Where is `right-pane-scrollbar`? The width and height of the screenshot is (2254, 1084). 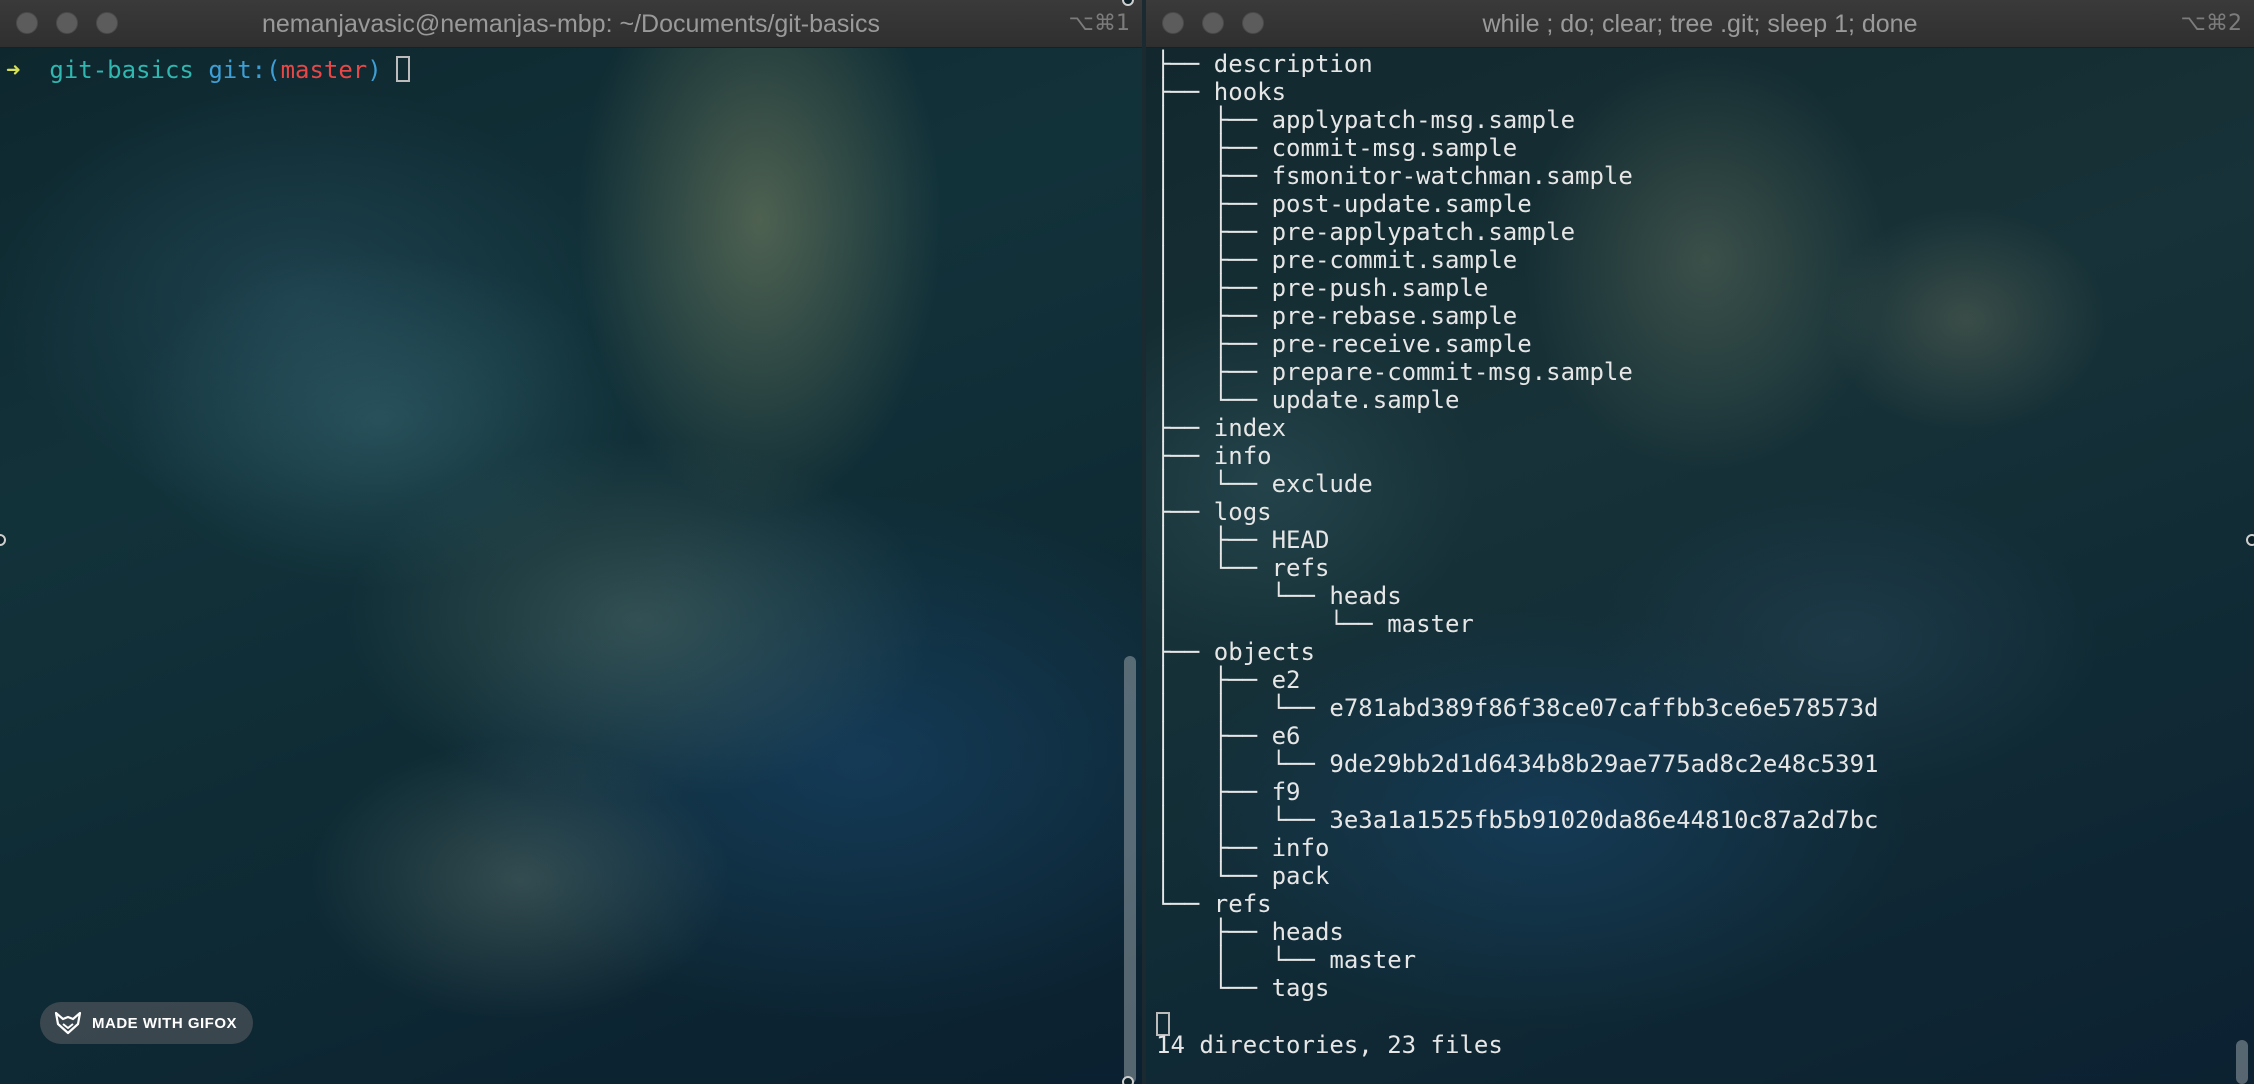 right-pane-scrollbar is located at coordinates (2242, 1062).